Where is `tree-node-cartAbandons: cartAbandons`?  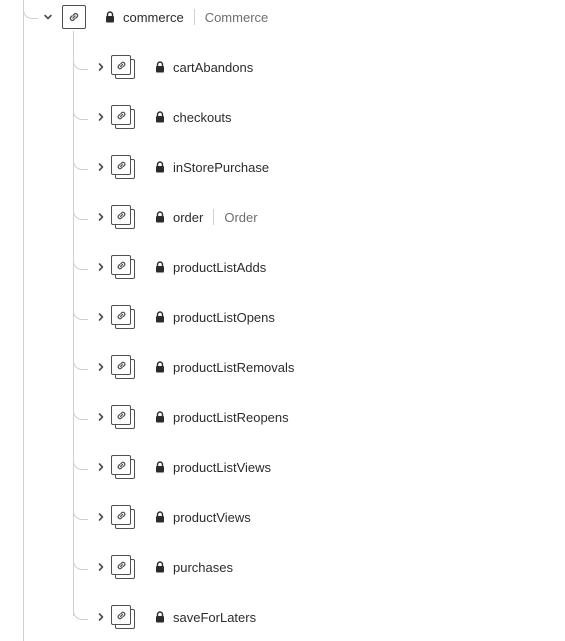
tree-node-cartAbandons: cartAbandons is located at coordinates (173, 67).